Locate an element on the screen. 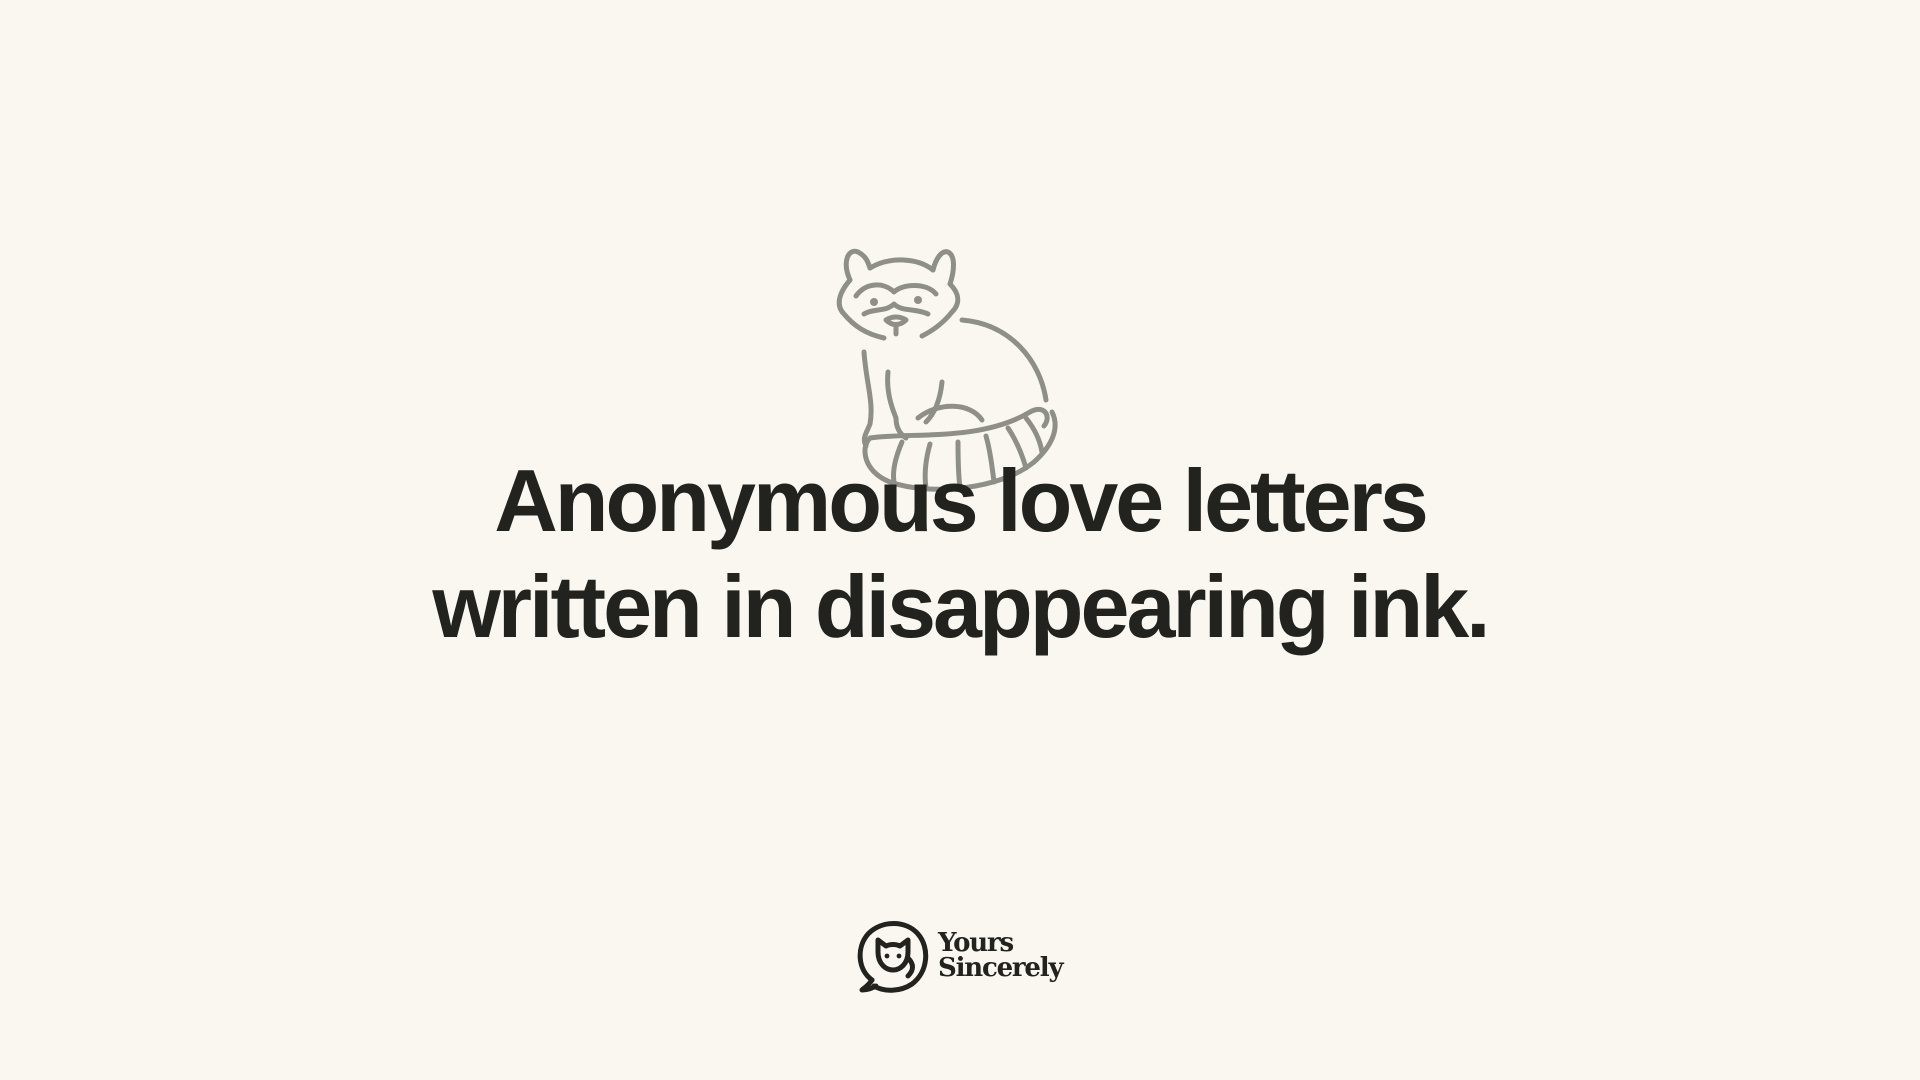 The width and height of the screenshot is (1920, 1080). brand-name: Yours Sincerely is located at coordinates (1001, 956).